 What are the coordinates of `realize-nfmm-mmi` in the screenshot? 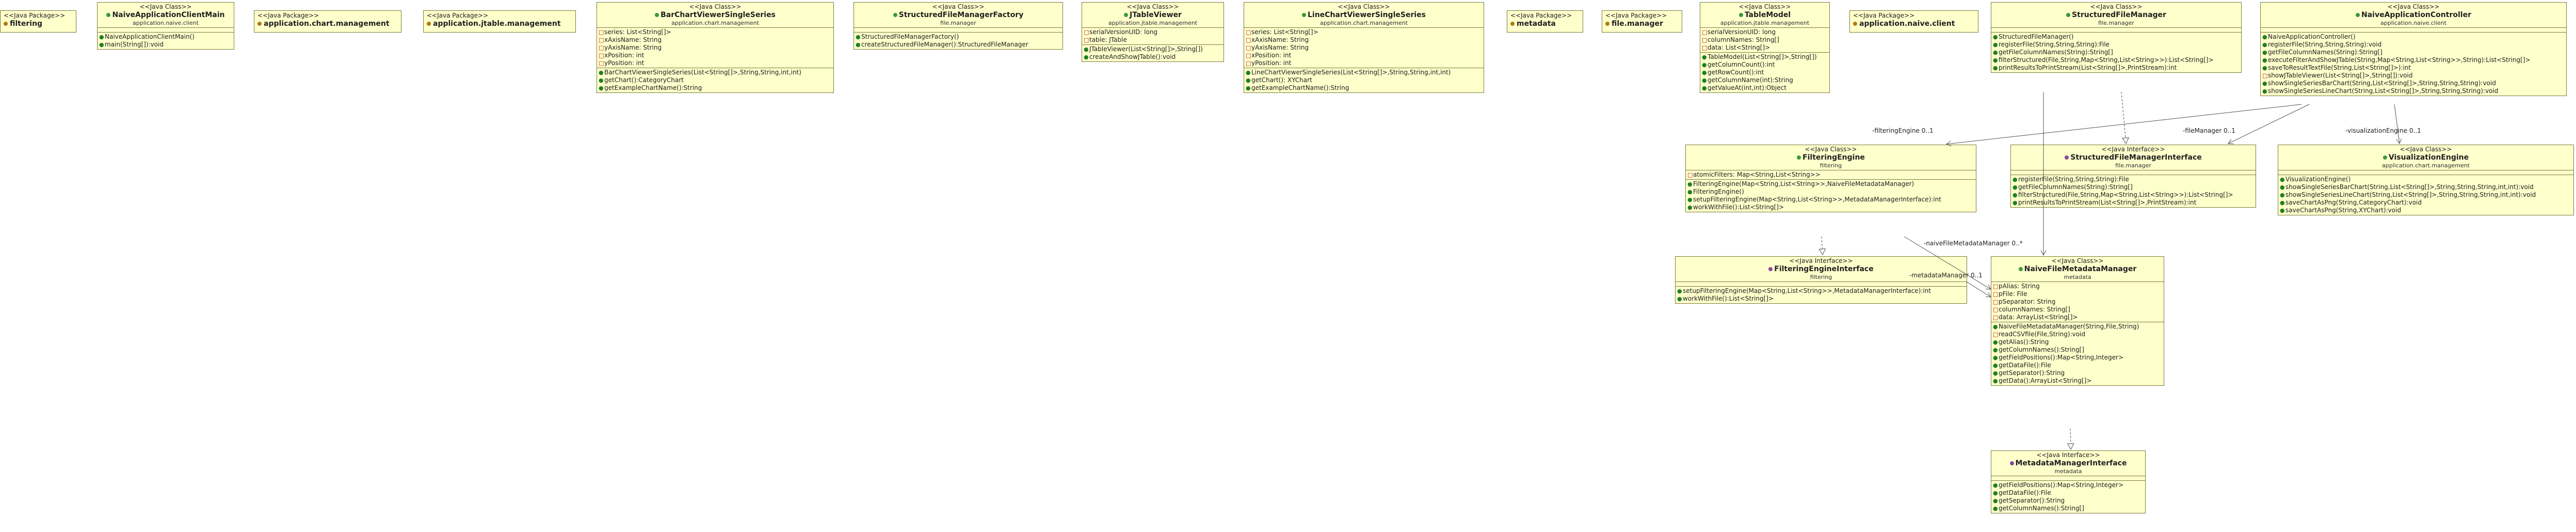 It's located at (2071, 439).